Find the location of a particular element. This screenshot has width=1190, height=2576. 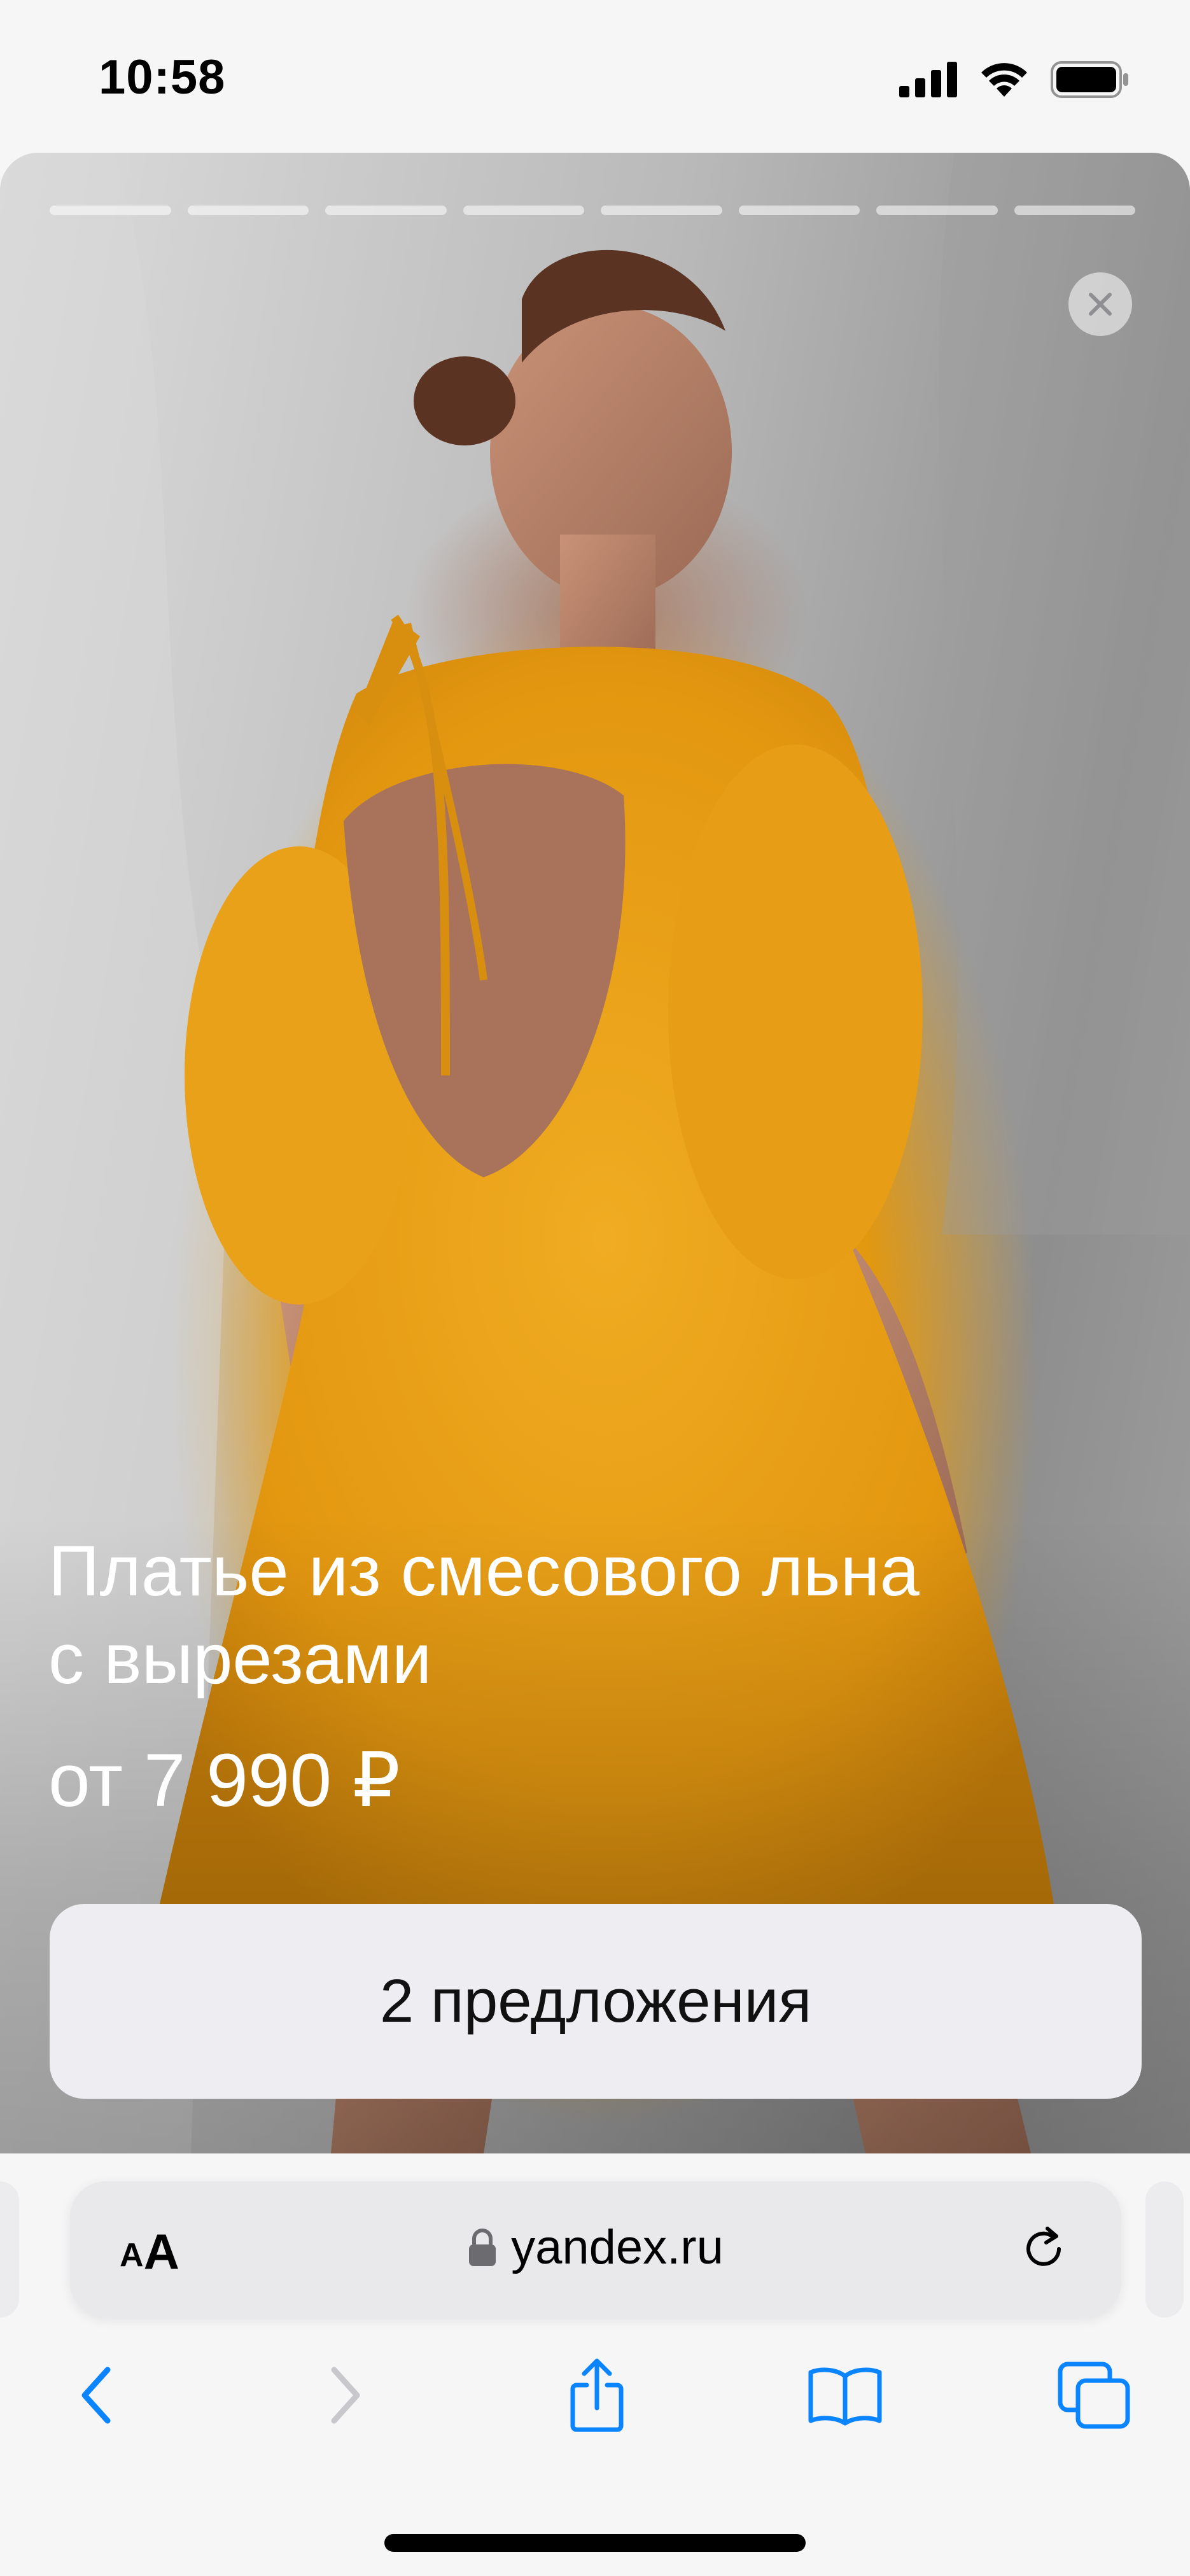

previous-tab-preview is located at coordinates (9, 2249).